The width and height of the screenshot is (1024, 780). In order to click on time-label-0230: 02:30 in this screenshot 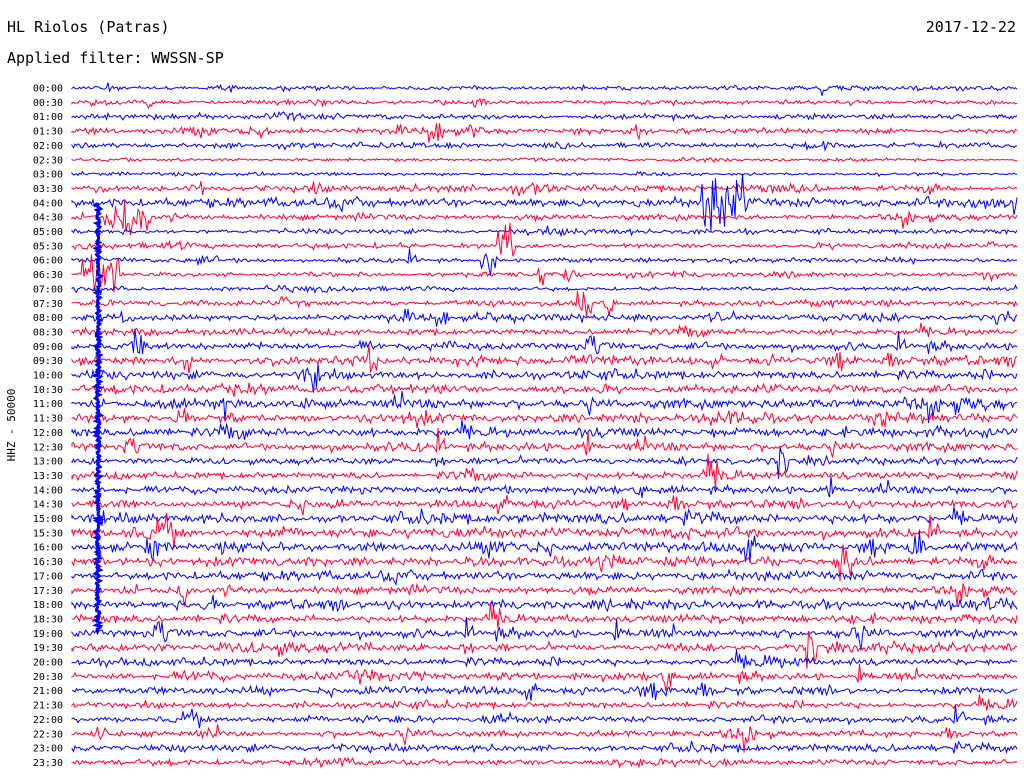, I will do `click(48, 160)`.